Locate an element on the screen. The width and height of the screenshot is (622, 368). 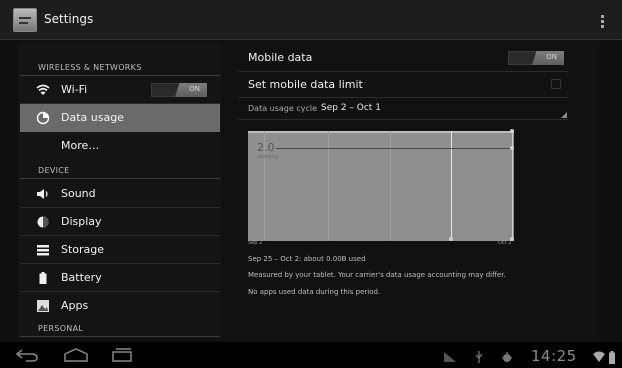
app-title: Settings is located at coordinates (69, 19).